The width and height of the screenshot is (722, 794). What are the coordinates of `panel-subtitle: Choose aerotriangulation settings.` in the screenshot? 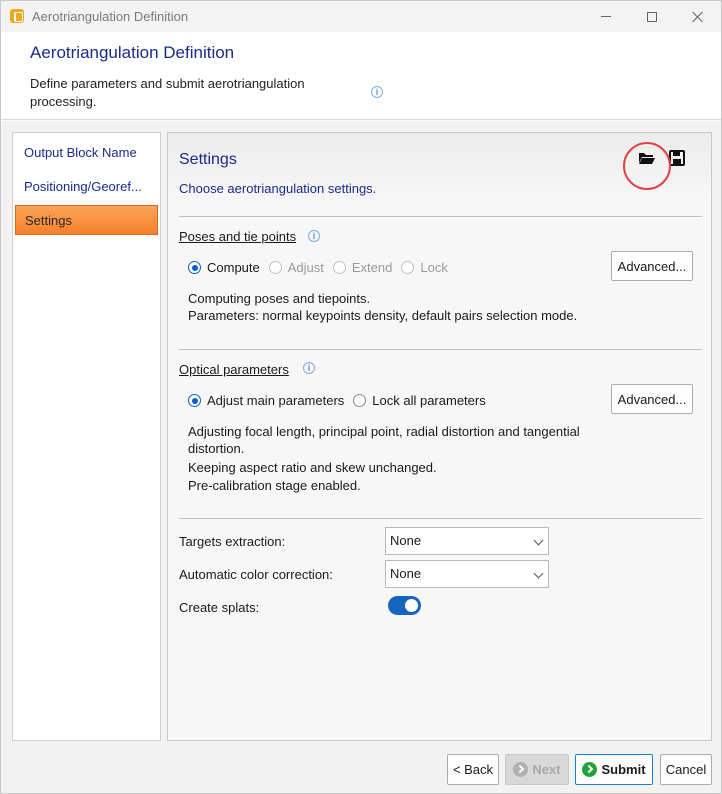 It's located at (278, 188).